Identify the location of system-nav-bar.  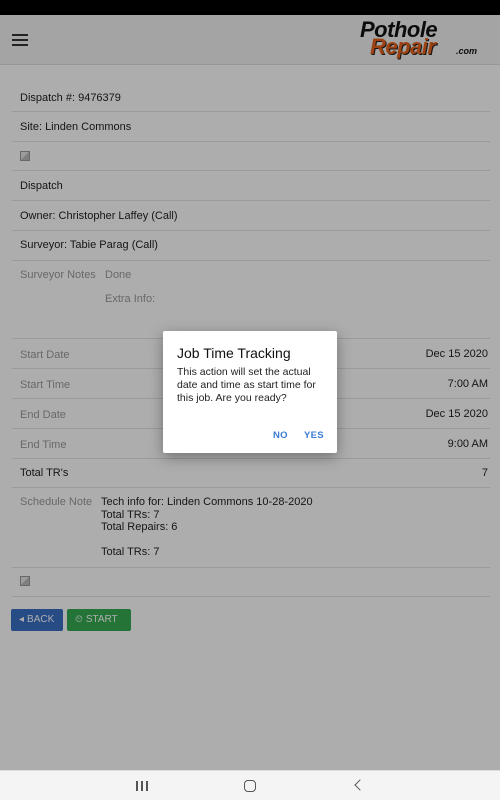
(250, 785).